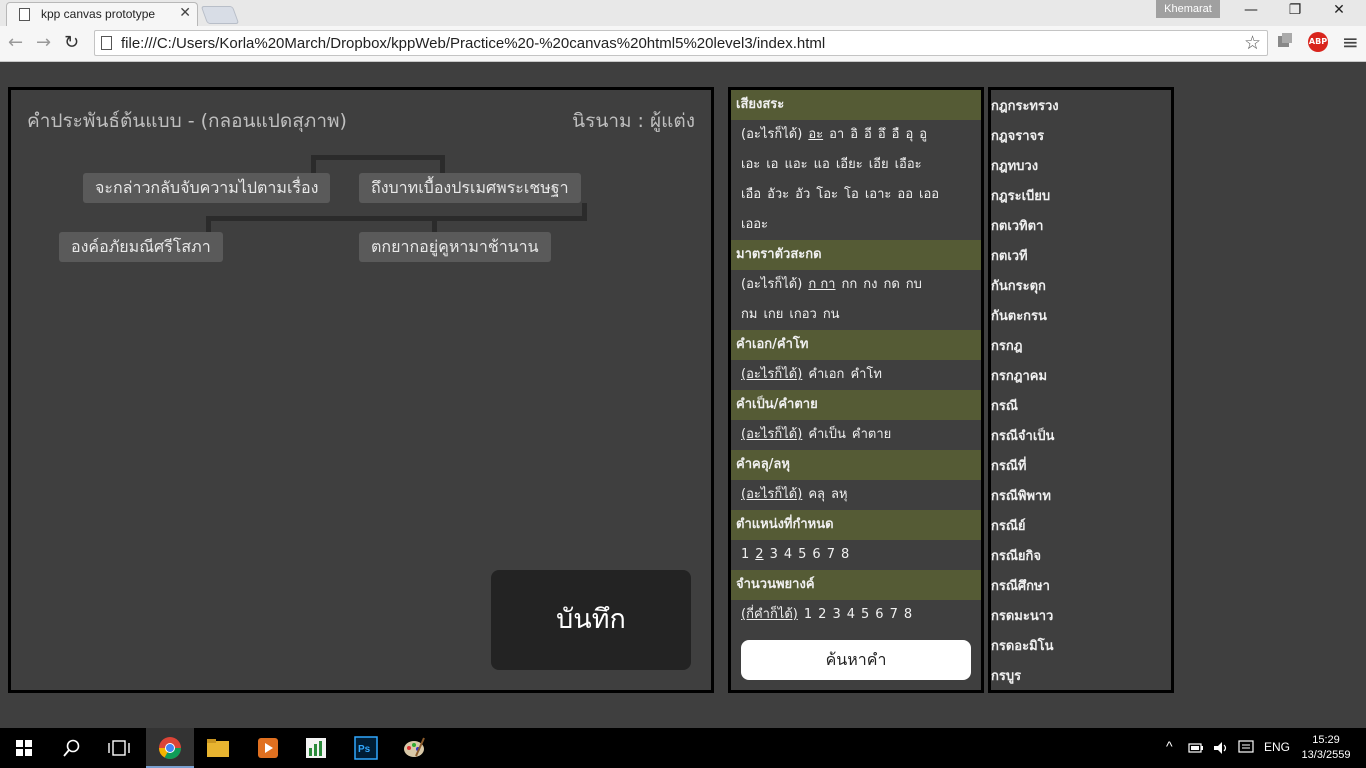  What do you see at coordinates (1350, 42) in the screenshot?
I see `browser-menu-icon: ≡` at bounding box center [1350, 42].